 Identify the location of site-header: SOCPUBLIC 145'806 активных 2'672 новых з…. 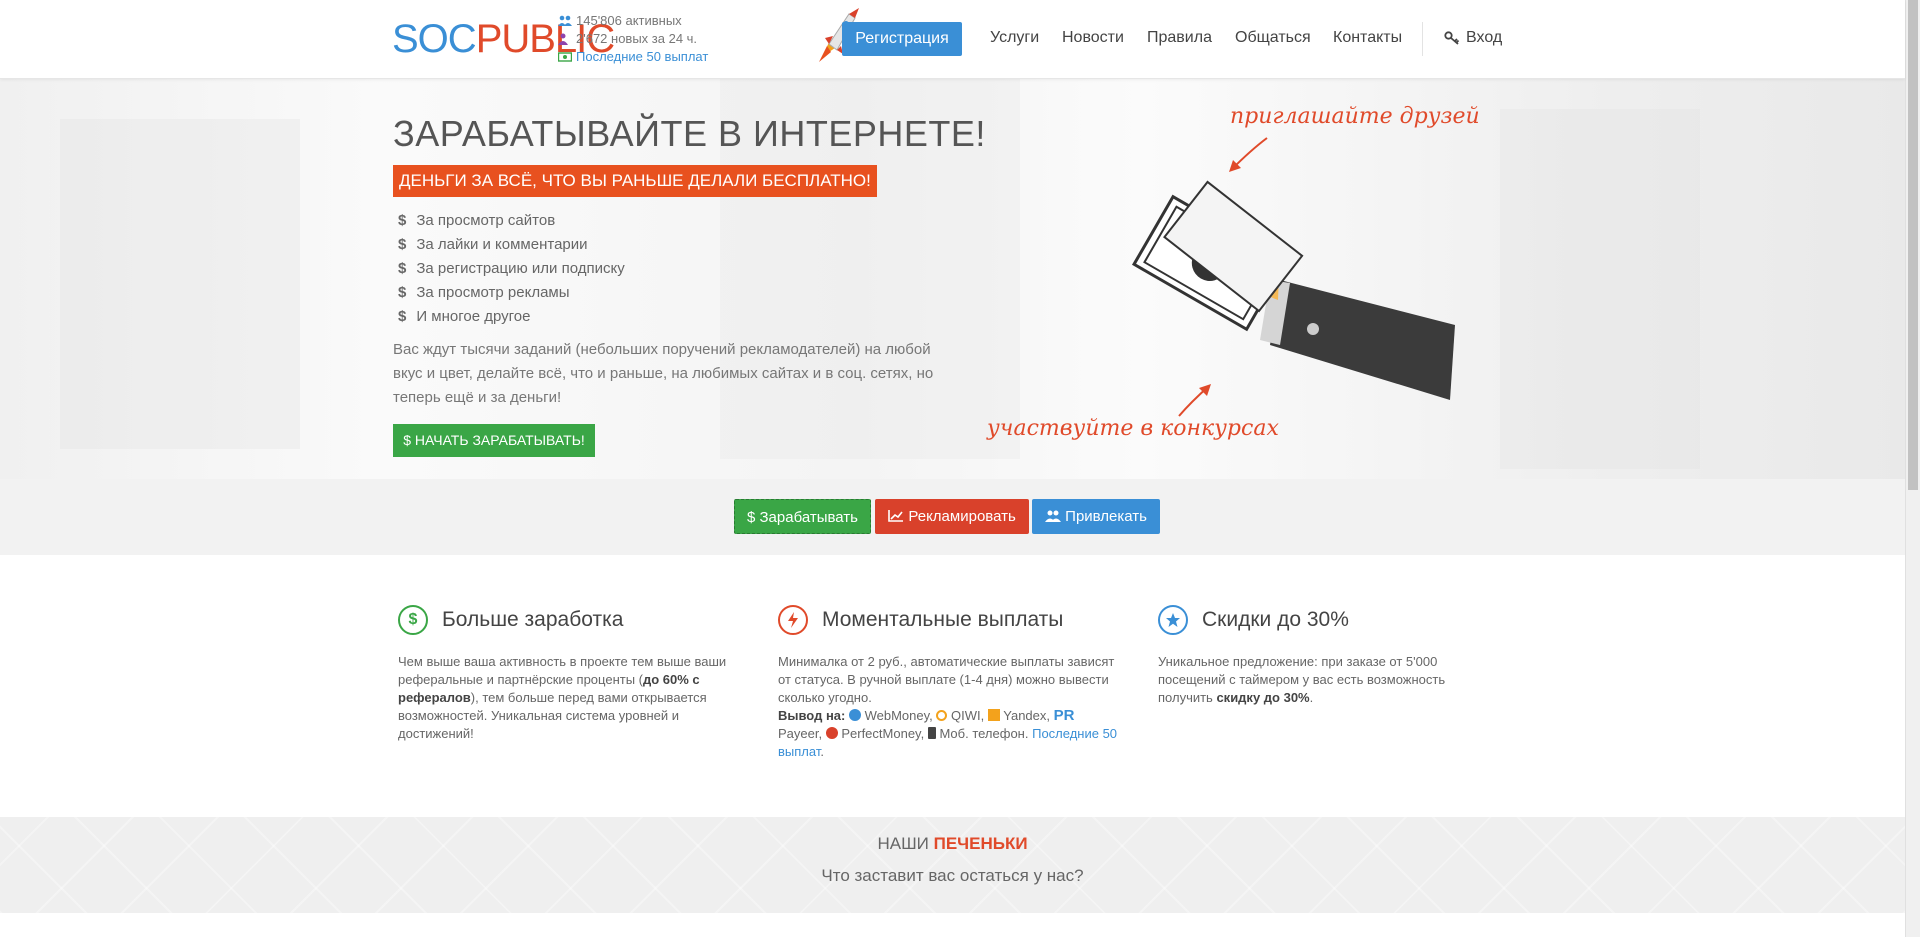
(952, 39).